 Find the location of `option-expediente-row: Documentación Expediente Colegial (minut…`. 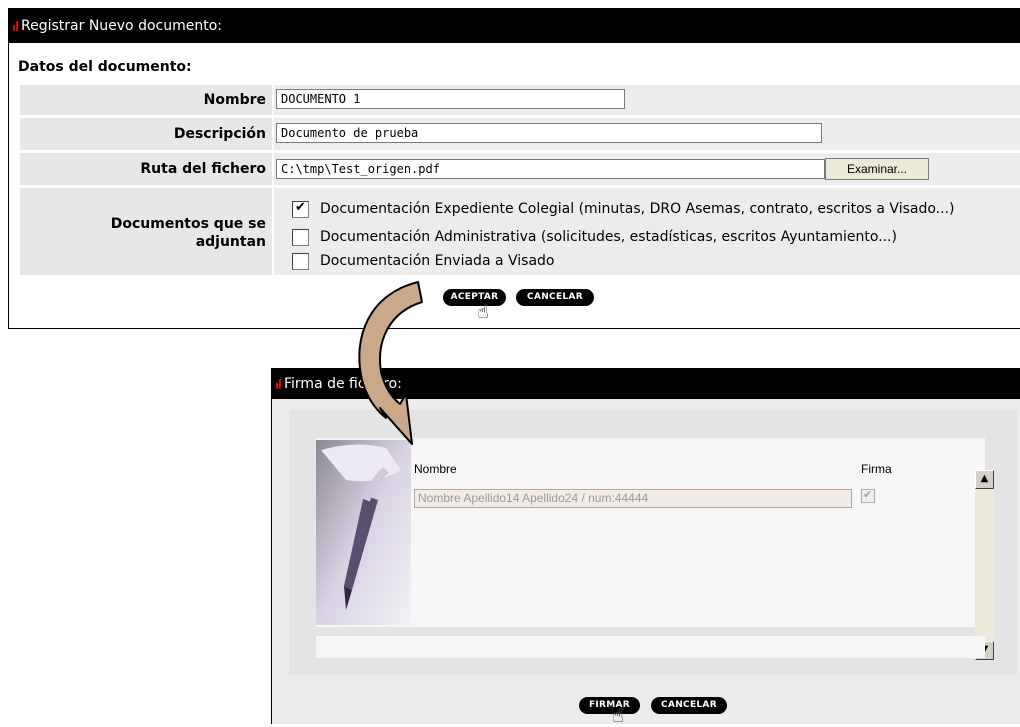

option-expediente-row: Documentación Expediente Colegial (minut… is located at coordinates (623, 209).